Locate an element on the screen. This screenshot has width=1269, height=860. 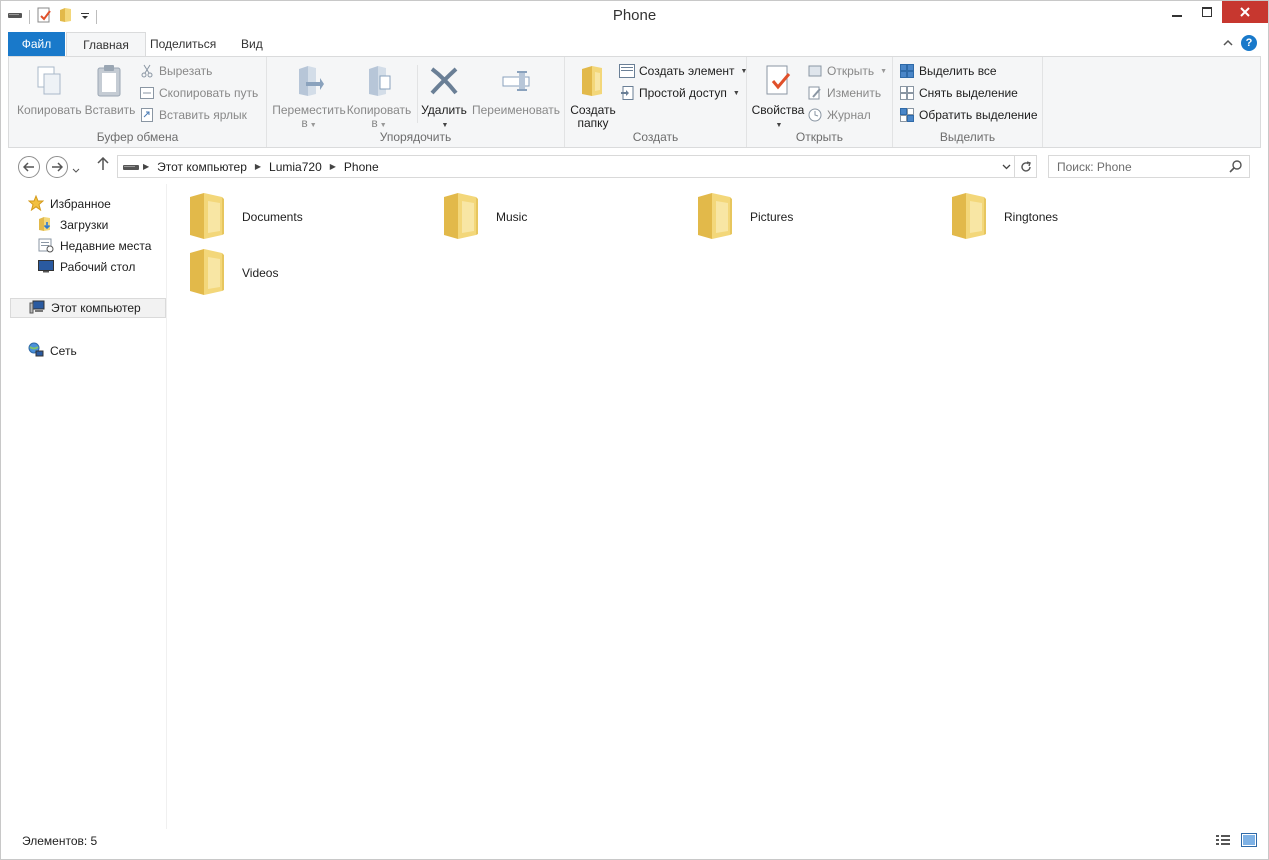
folder-item-documents: Documents is located at coordinates (308, 217).